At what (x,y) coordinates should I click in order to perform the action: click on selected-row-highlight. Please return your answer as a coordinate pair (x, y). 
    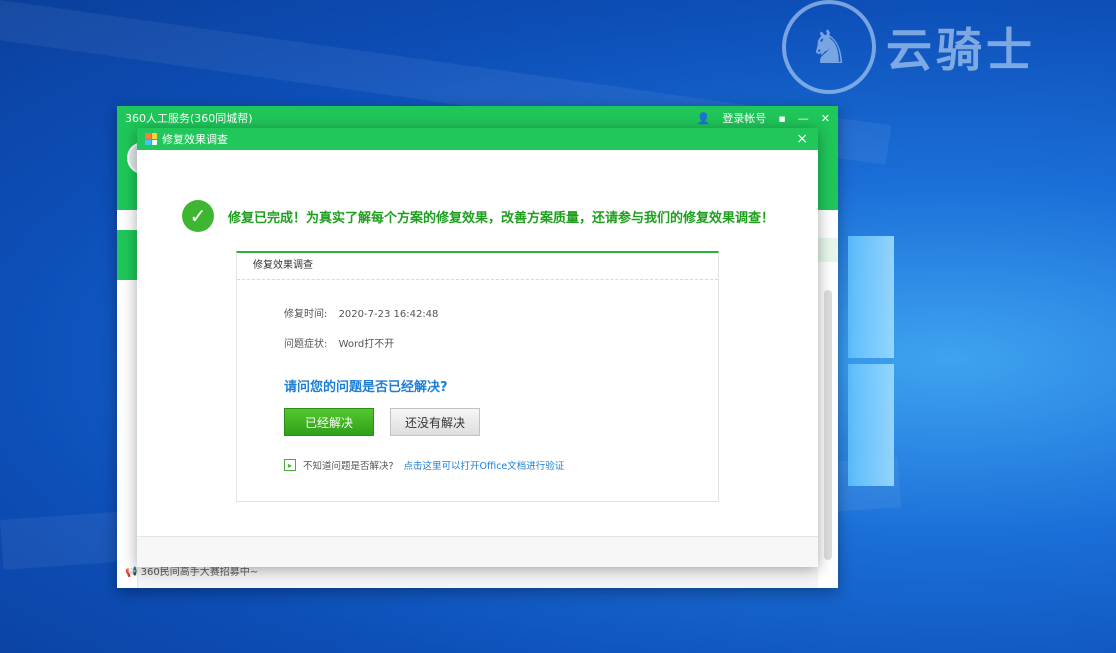
    Looking at the image, I should click on (828, 250).